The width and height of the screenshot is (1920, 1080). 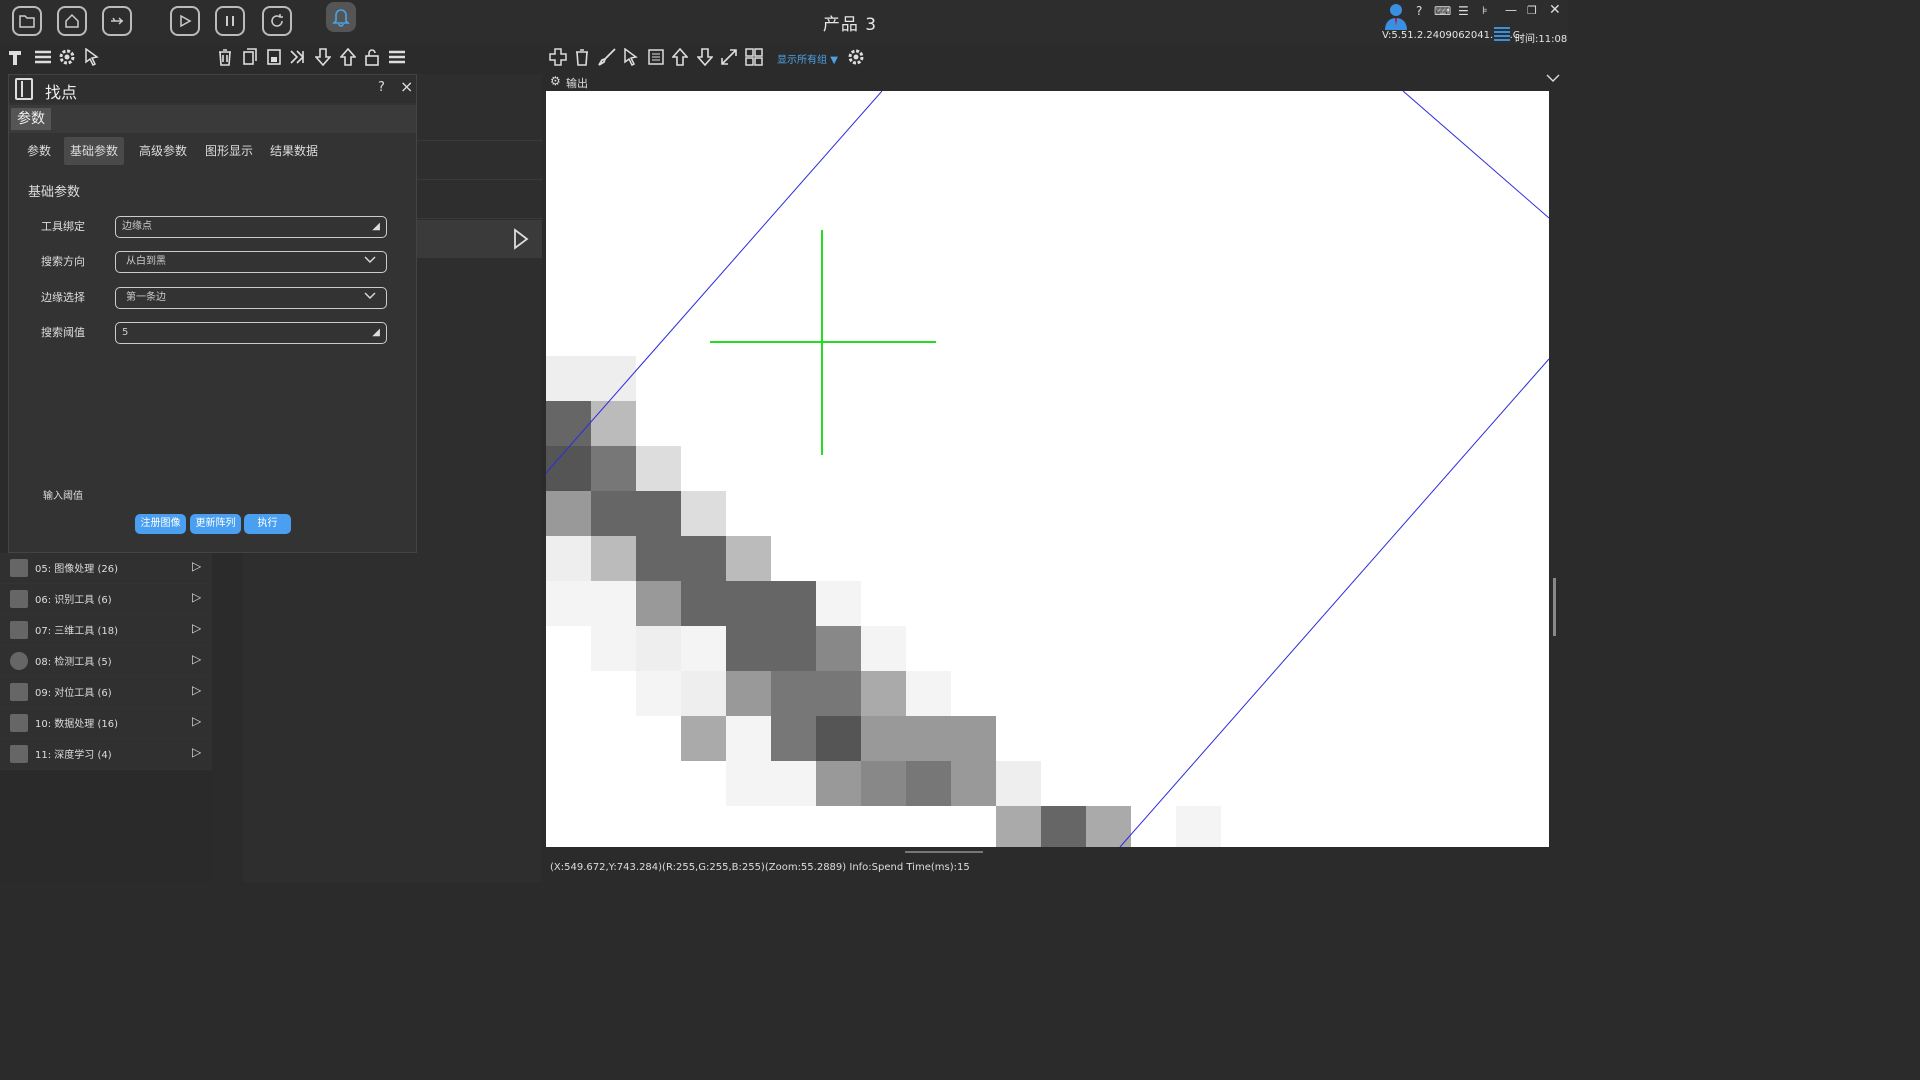 I want to click on list-item-label: 06: 识别工具 (6), so click(x=73, y=600).